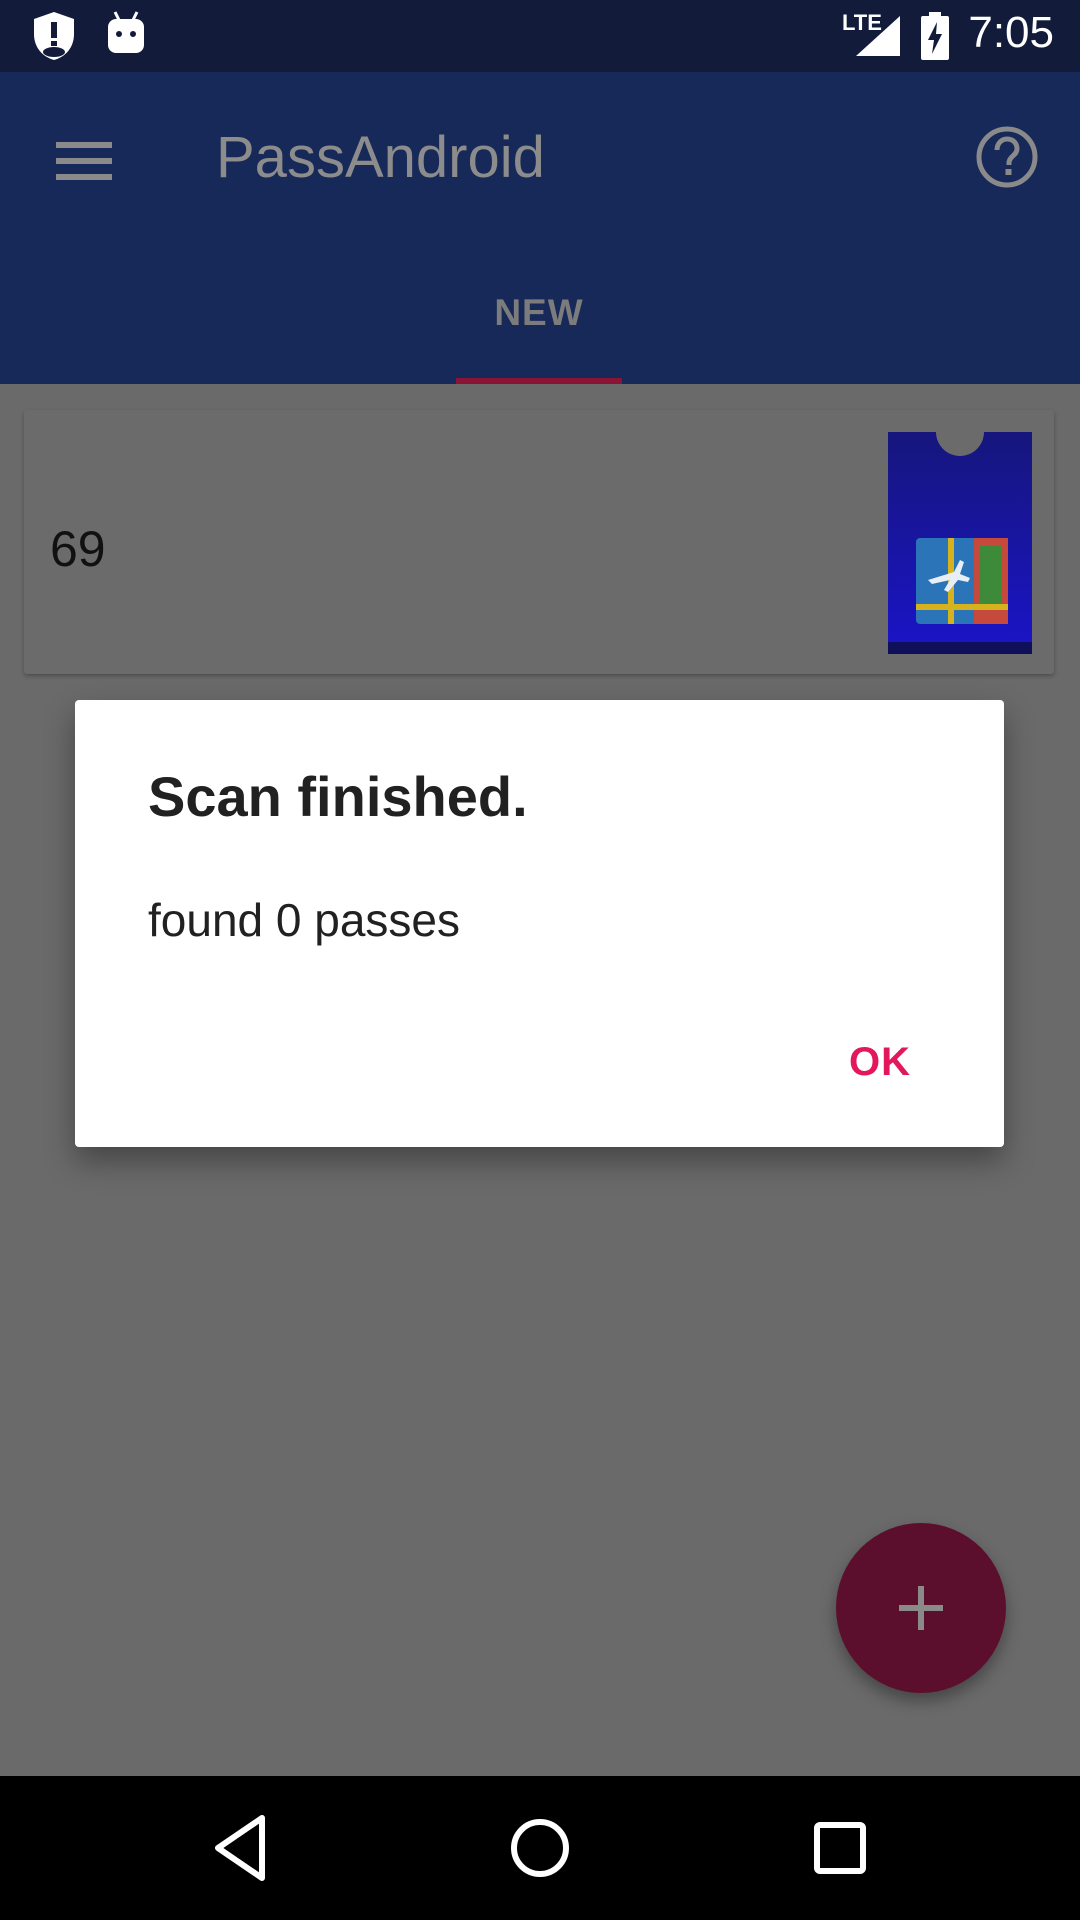 The height and width of the screenshot is (1920, 1080). Describe the element at coordinates (78, 549) in the screenshot. I see `pass-number: 69` at that location.